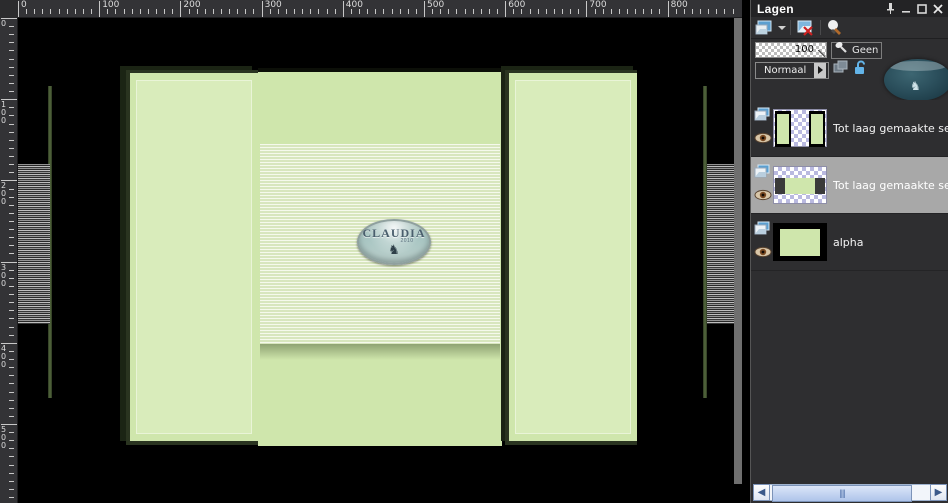  Describe the element at coordinates (890, 128) in the screenshot. I see `layer-name: Tot laag gemaakte select` at that location.